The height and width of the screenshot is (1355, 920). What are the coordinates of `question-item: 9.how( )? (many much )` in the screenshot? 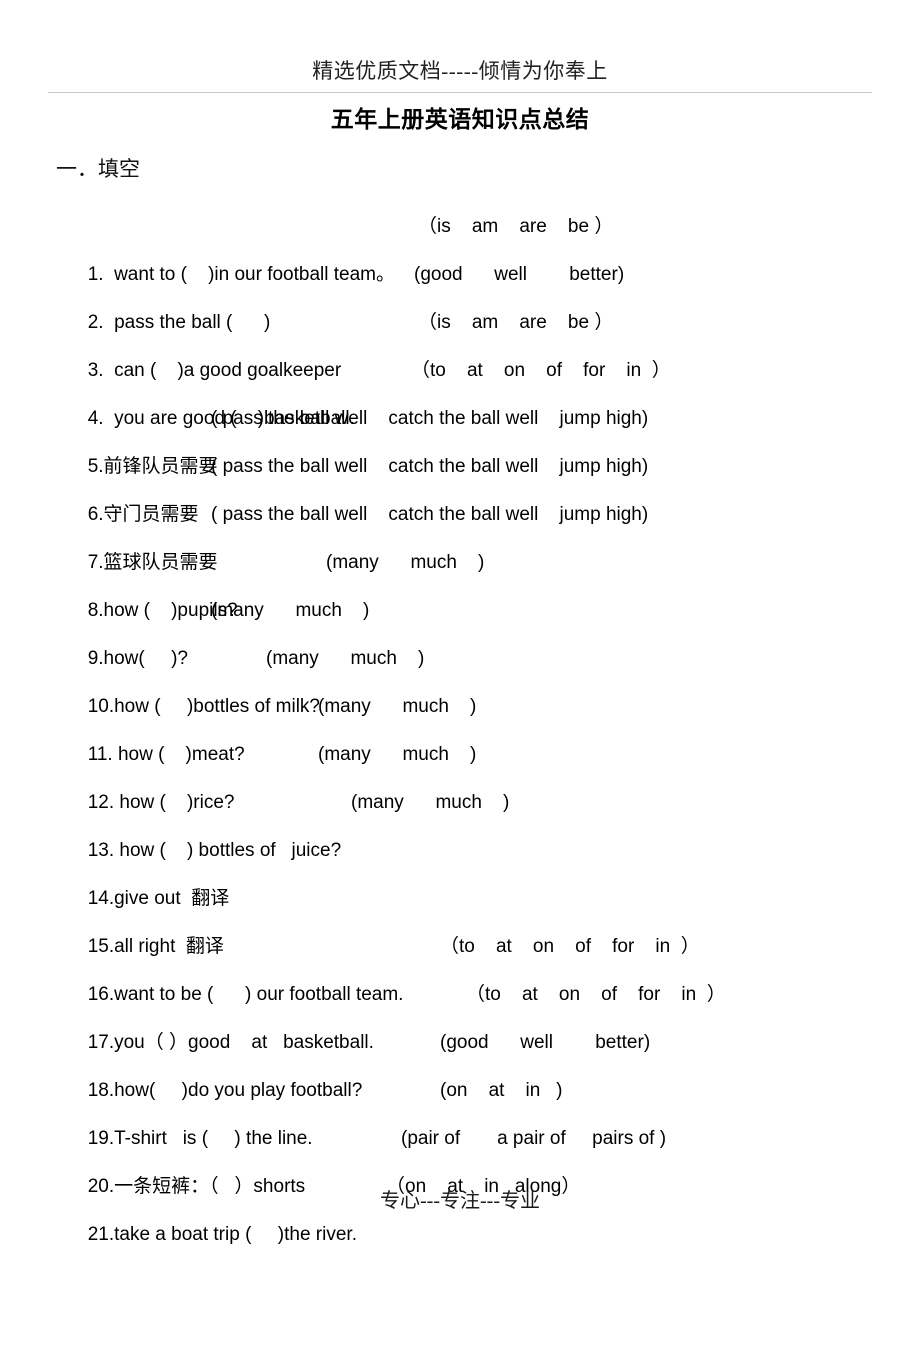 It's located at (471, 628).